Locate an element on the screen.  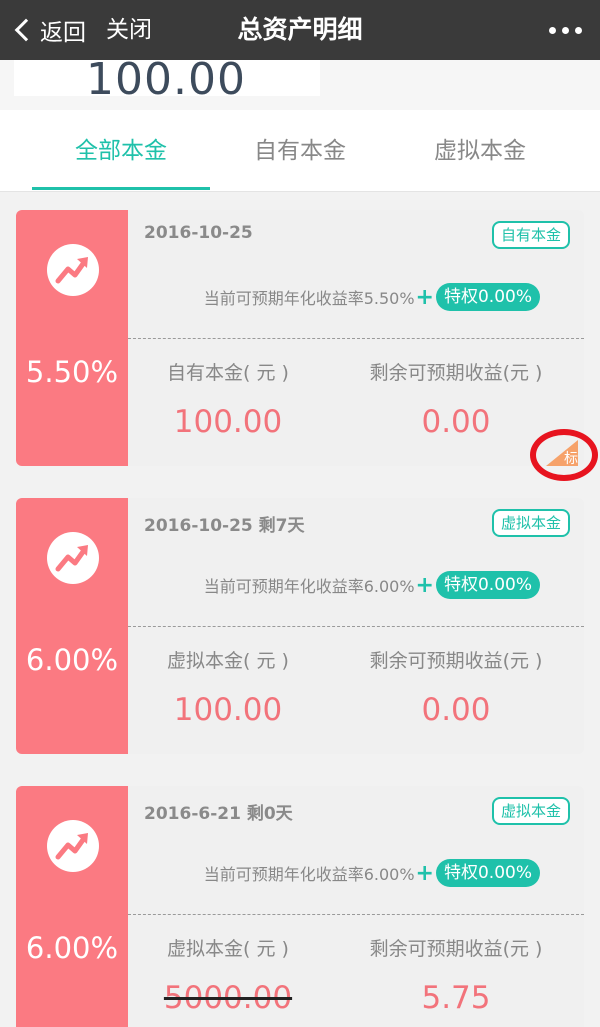
tab-virtual-principal: 虚拟本金 is located at coordinates (480, 151).